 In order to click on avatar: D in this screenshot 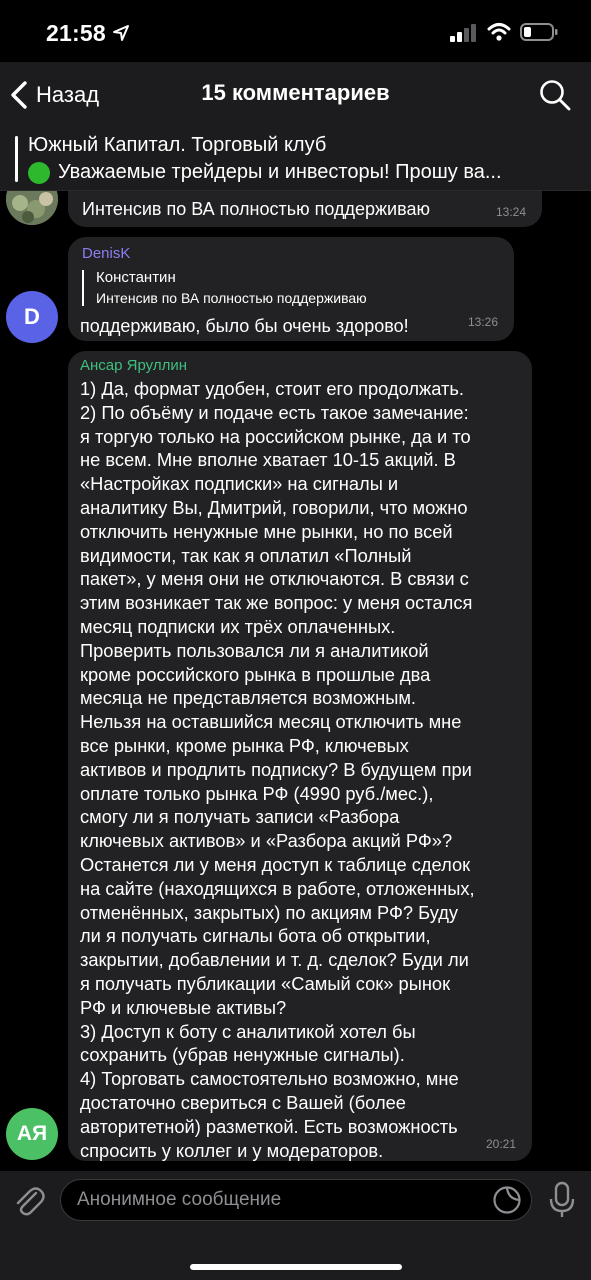, I will do `click(32, 317)`.